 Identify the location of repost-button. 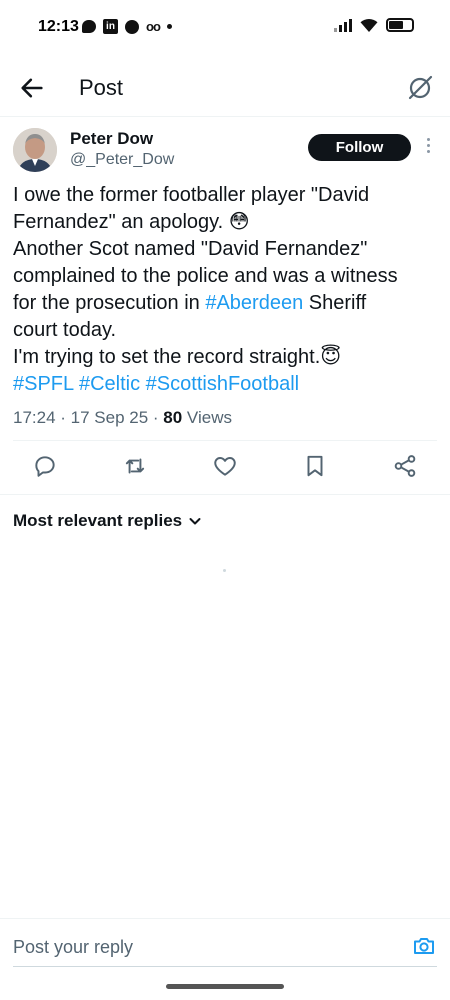
(135, 466).